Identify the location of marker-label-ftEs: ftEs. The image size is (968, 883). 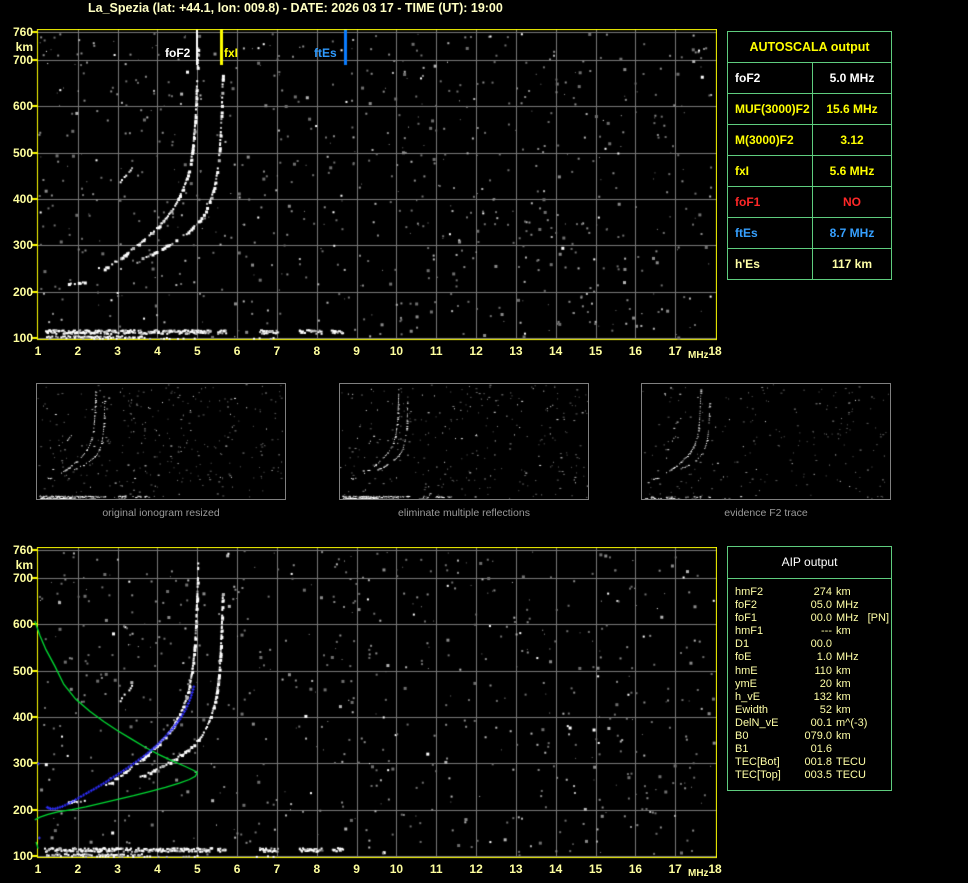
(325, 53).